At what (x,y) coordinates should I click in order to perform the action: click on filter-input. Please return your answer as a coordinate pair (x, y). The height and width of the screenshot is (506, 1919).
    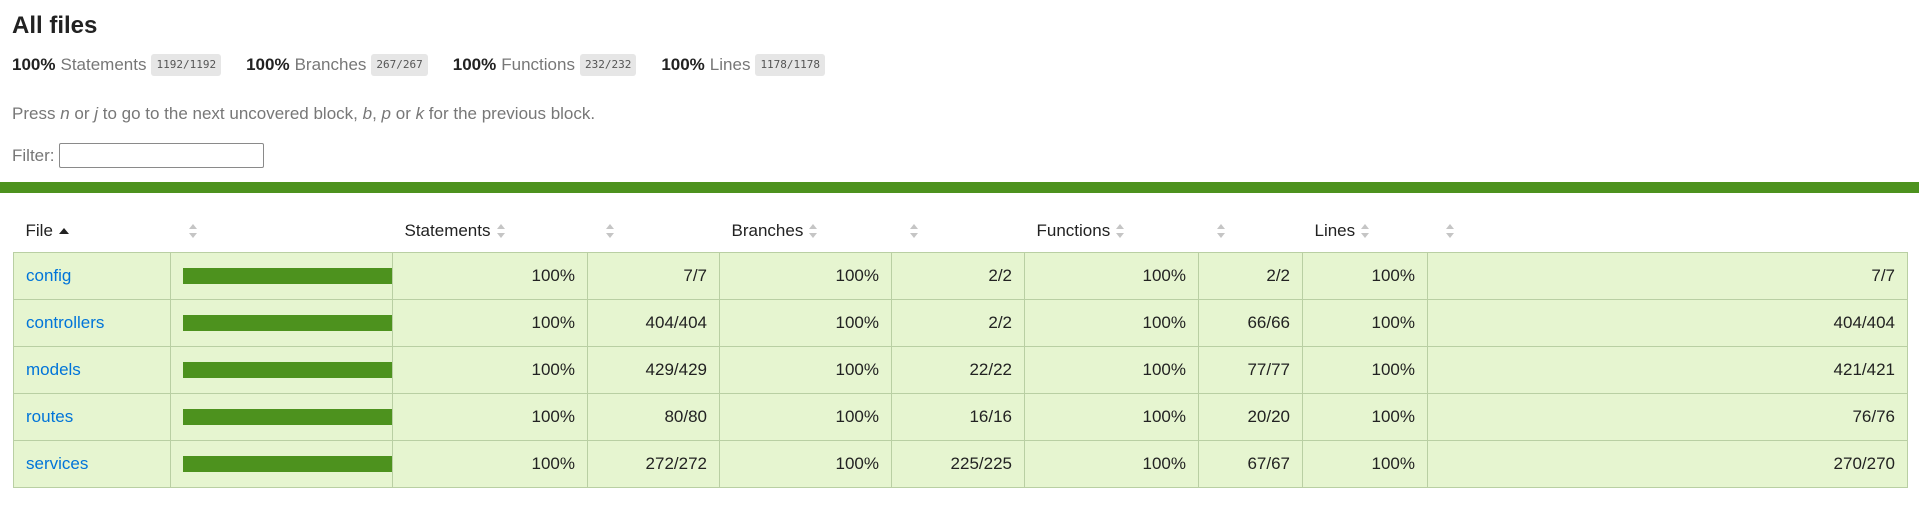
    Looking at the image, I should click on (161, 155).